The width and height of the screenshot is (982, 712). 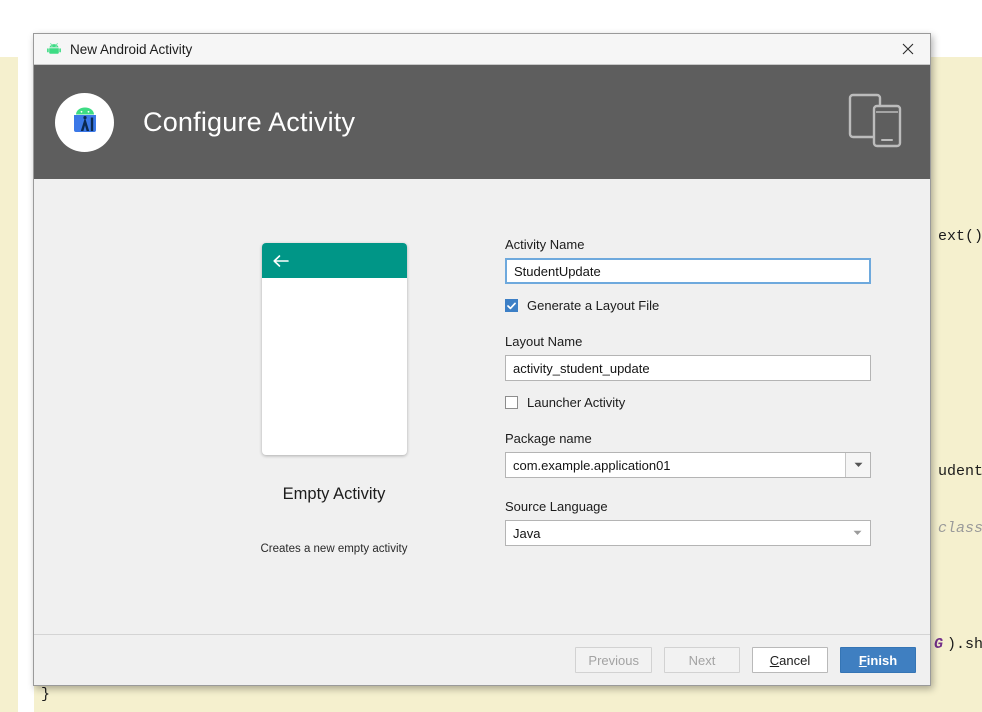 What do you see at coordinates (862, 660) in the screenshot?
I see `finish-mnemonic: F` at bounding box center [862, 660].